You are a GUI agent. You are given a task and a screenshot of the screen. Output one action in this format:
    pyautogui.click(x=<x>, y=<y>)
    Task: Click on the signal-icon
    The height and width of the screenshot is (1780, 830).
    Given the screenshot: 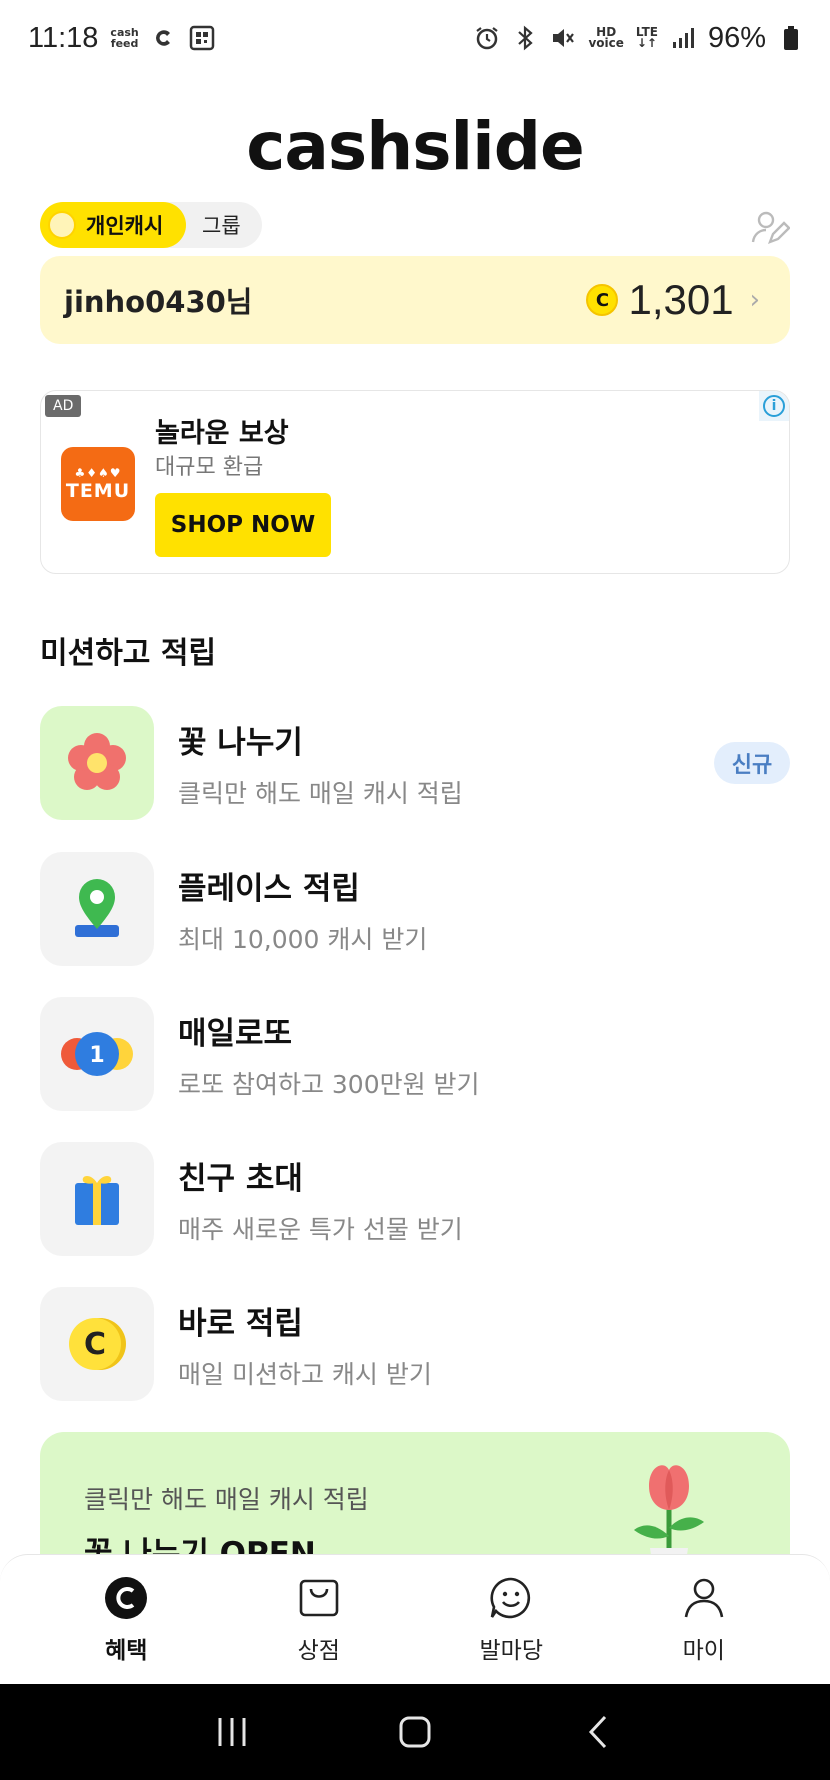 What is the action you would take?
    pyautogui.click(x=683, y=38)
    